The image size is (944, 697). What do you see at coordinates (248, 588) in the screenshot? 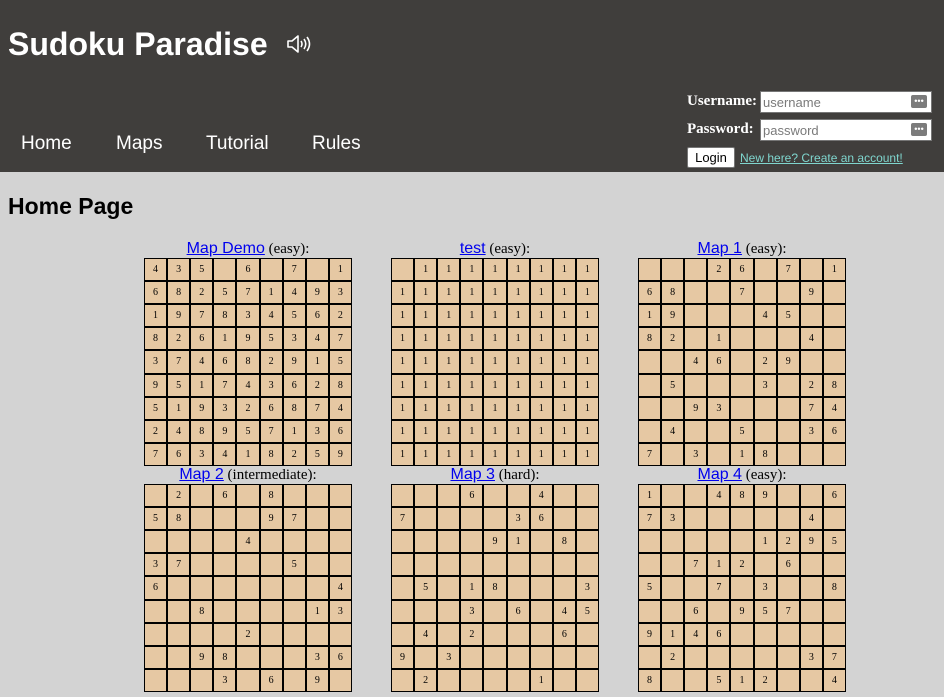
I see `sudoku-grid: 268589743756481329836369` at bounding box center [248, 588].